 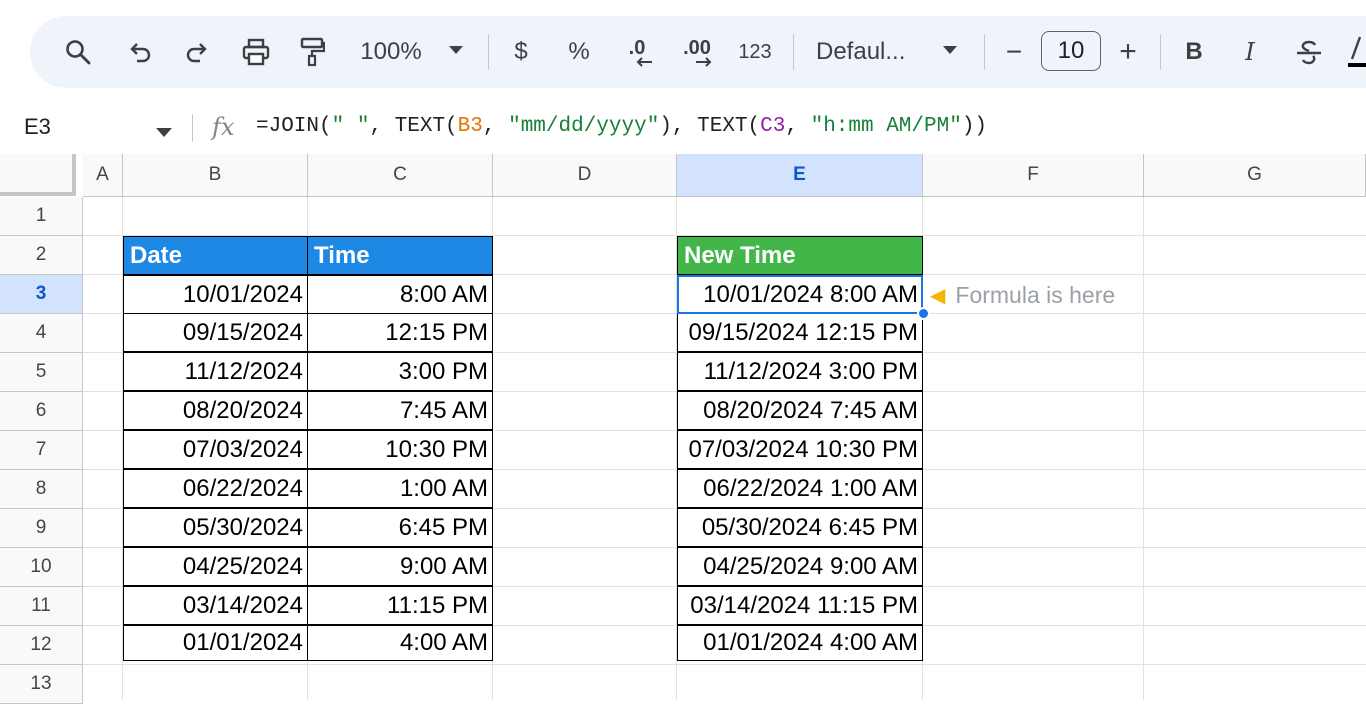 I want to click on text-color-icon, so click(x=1357, y=52).